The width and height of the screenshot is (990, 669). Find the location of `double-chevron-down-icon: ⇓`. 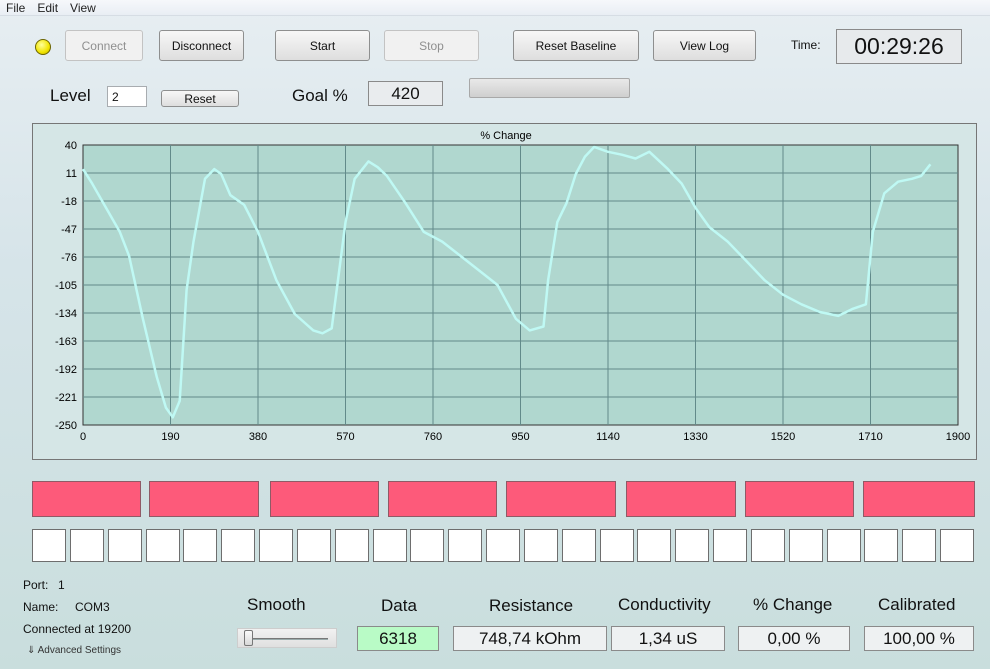

double-chevron-down-icon: ⇓ is located at coordinates (31, 650).